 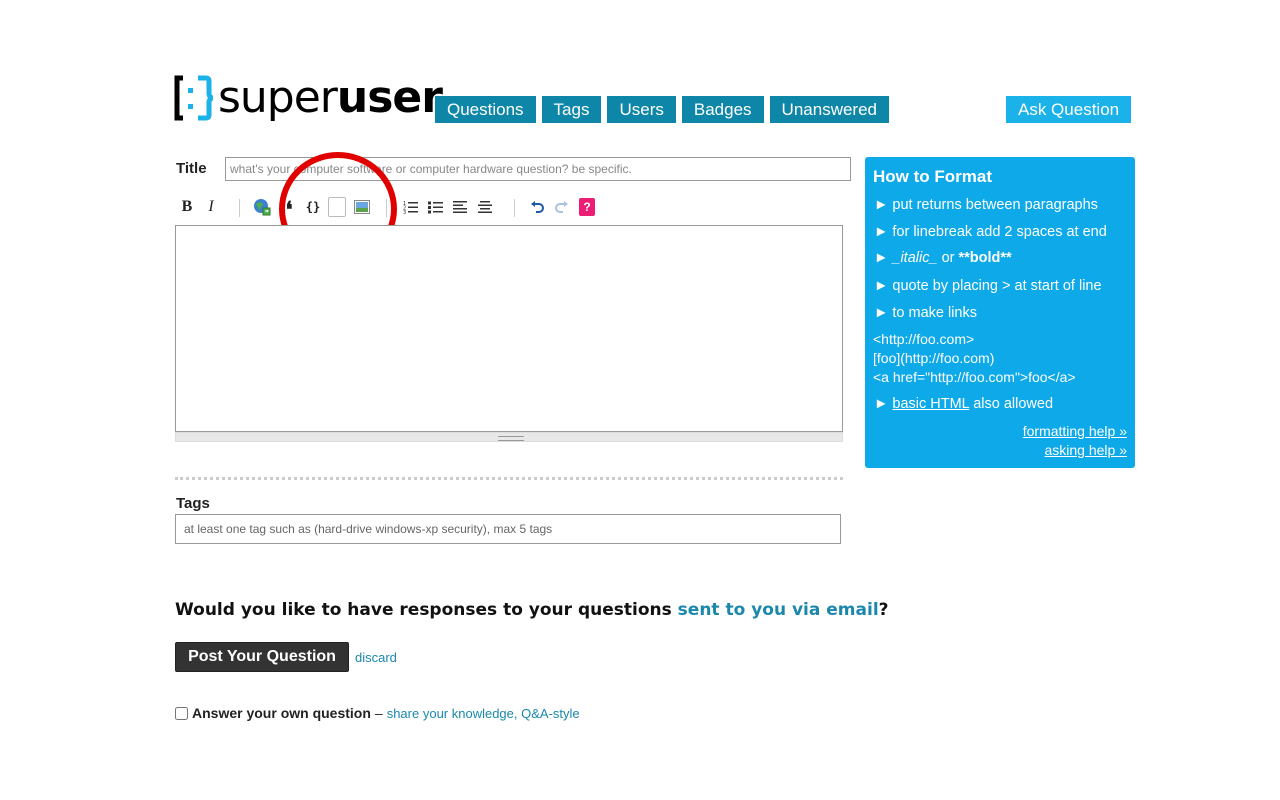 I want to click on redo-icon, so click(x=561, y=207).